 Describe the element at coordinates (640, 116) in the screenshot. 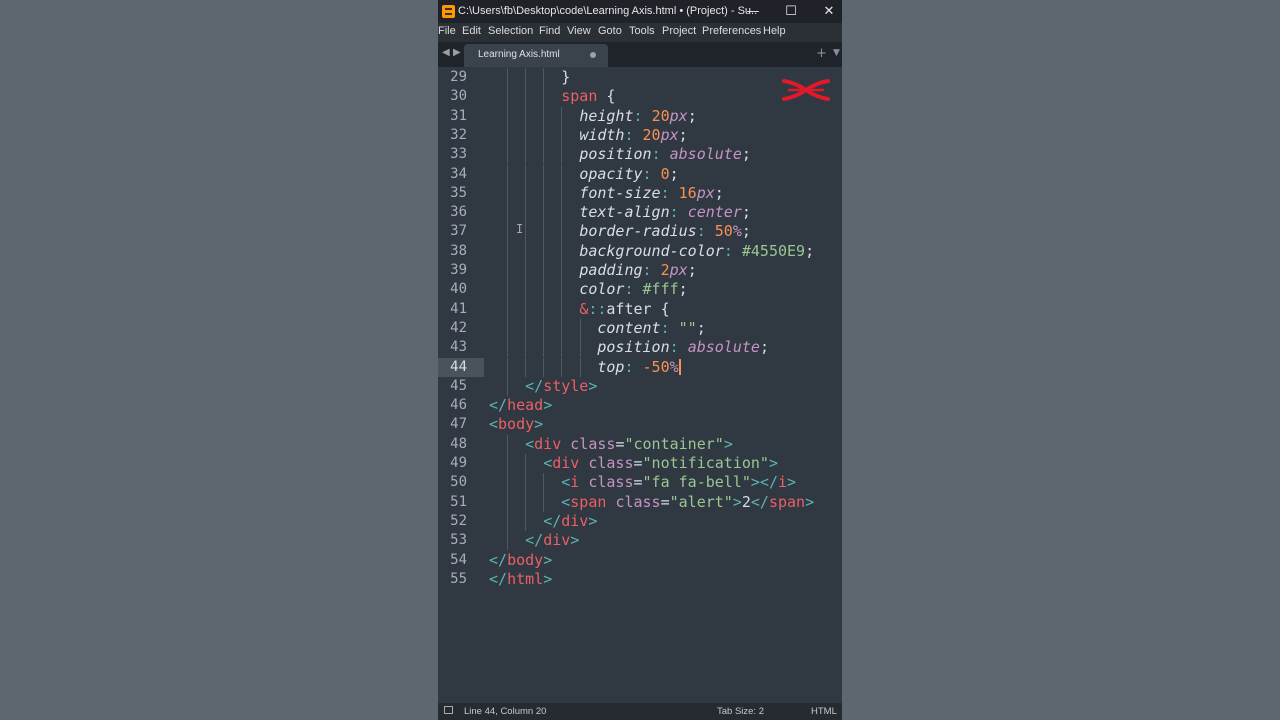

I see `code-line: 31 height: 20px;` at that location.